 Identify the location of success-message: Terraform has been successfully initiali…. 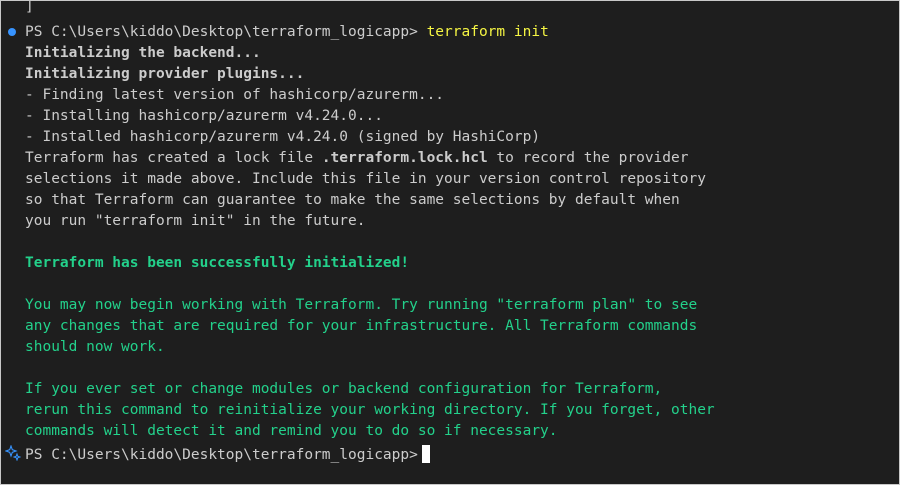
(217, 263).